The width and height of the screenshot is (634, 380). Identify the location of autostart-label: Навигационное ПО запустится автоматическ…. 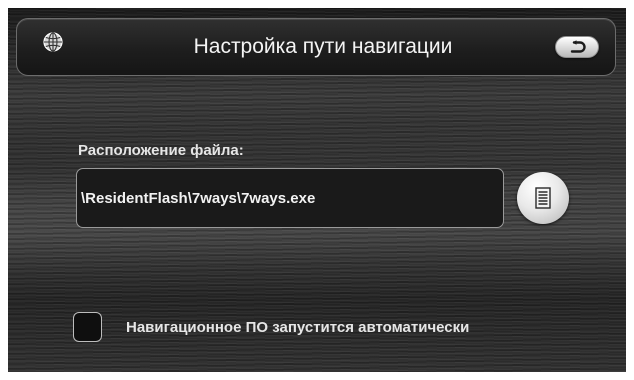
(297, 328).